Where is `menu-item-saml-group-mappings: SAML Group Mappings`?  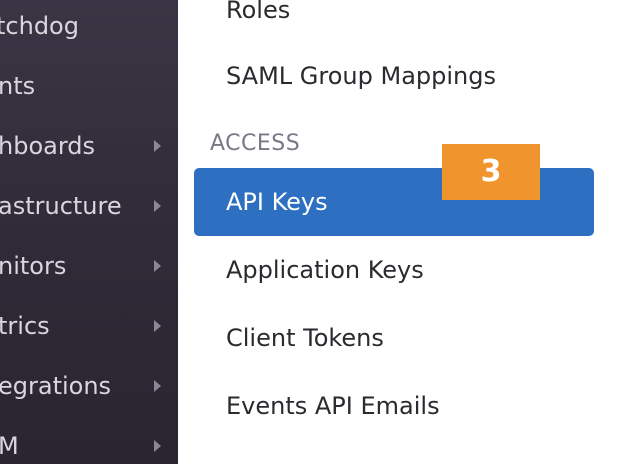 menu-item-saml-group-mappings: SAML Group Mappings is located at coordinates (361, 76).